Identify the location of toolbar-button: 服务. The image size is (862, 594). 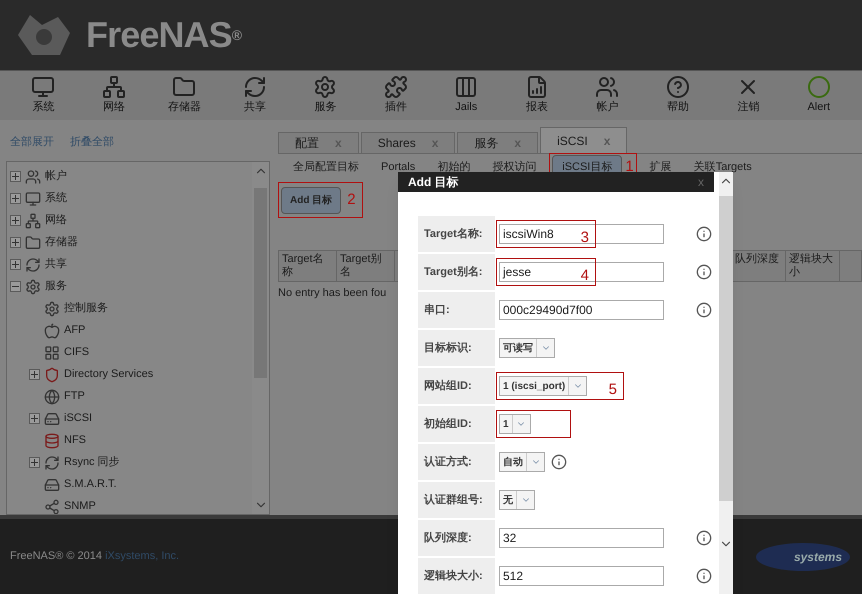
(325, 95).